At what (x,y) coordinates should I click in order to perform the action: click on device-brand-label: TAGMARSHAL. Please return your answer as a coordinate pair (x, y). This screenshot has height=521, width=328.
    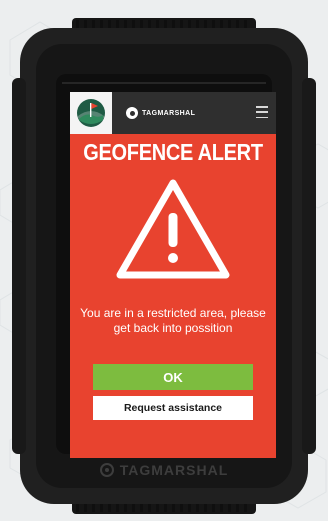
    Looking at the image, I should click on (164, 470).